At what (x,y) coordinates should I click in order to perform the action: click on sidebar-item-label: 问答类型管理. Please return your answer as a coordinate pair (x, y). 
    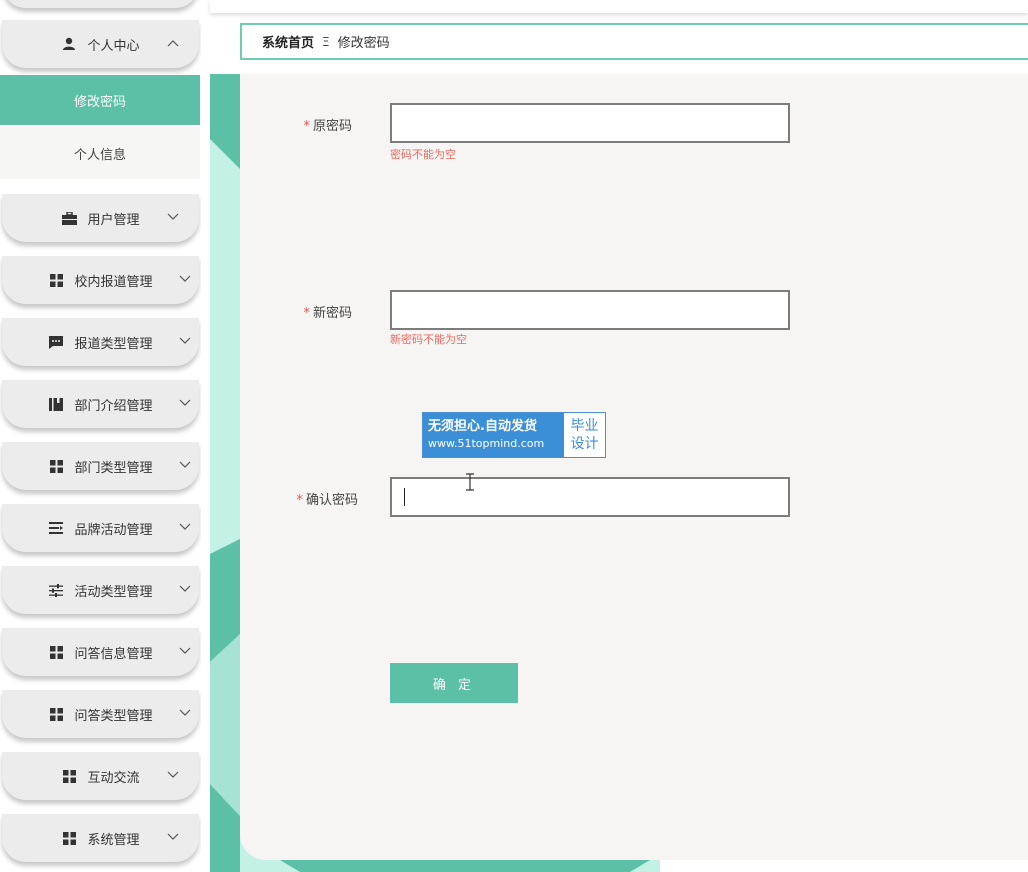
    Looking at the image, I should click on (113, 716).